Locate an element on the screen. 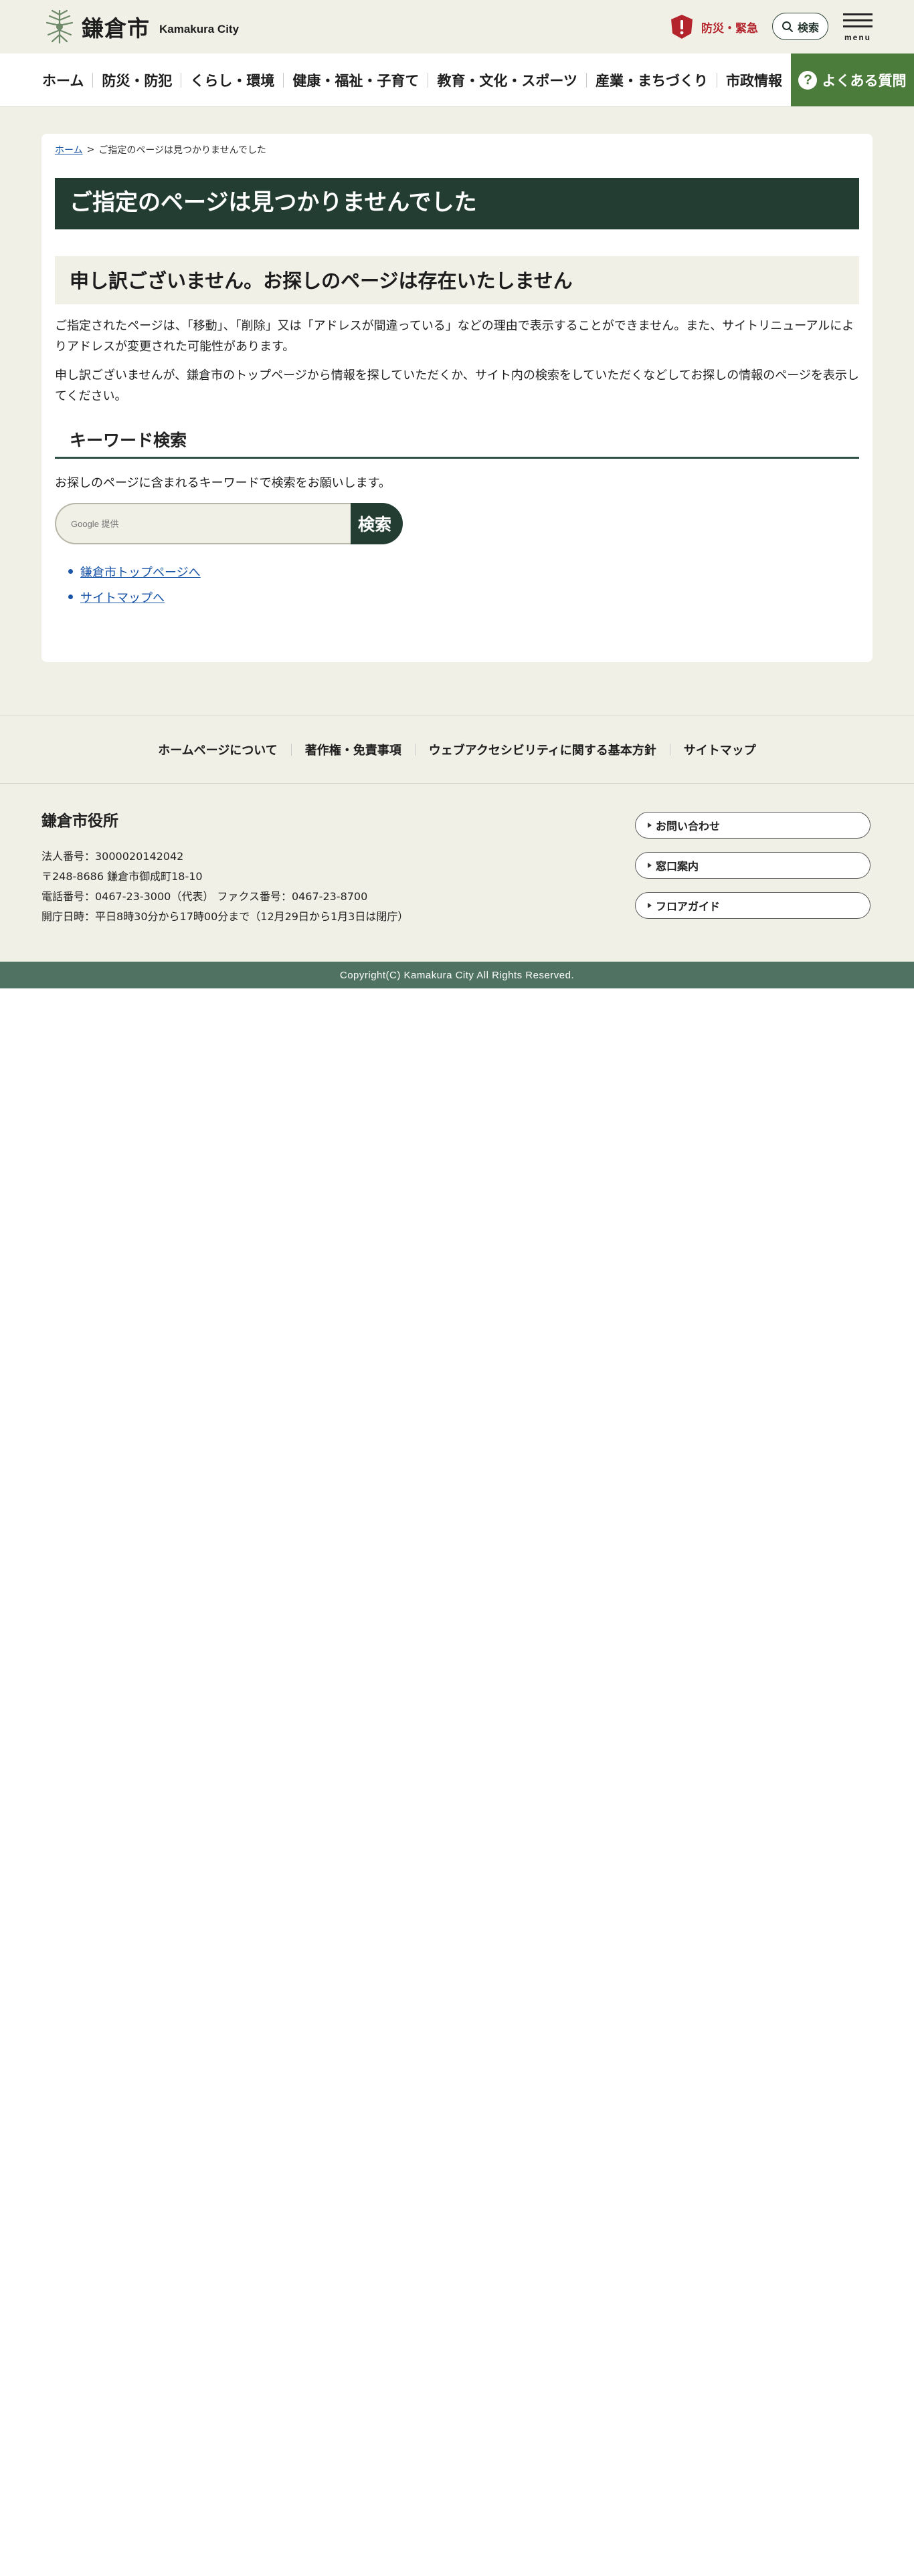 The image size is (914, 2576). footer-buttons: お問い合わせ 窓口案内 フロアガイド is located at coordinates (753, 872).